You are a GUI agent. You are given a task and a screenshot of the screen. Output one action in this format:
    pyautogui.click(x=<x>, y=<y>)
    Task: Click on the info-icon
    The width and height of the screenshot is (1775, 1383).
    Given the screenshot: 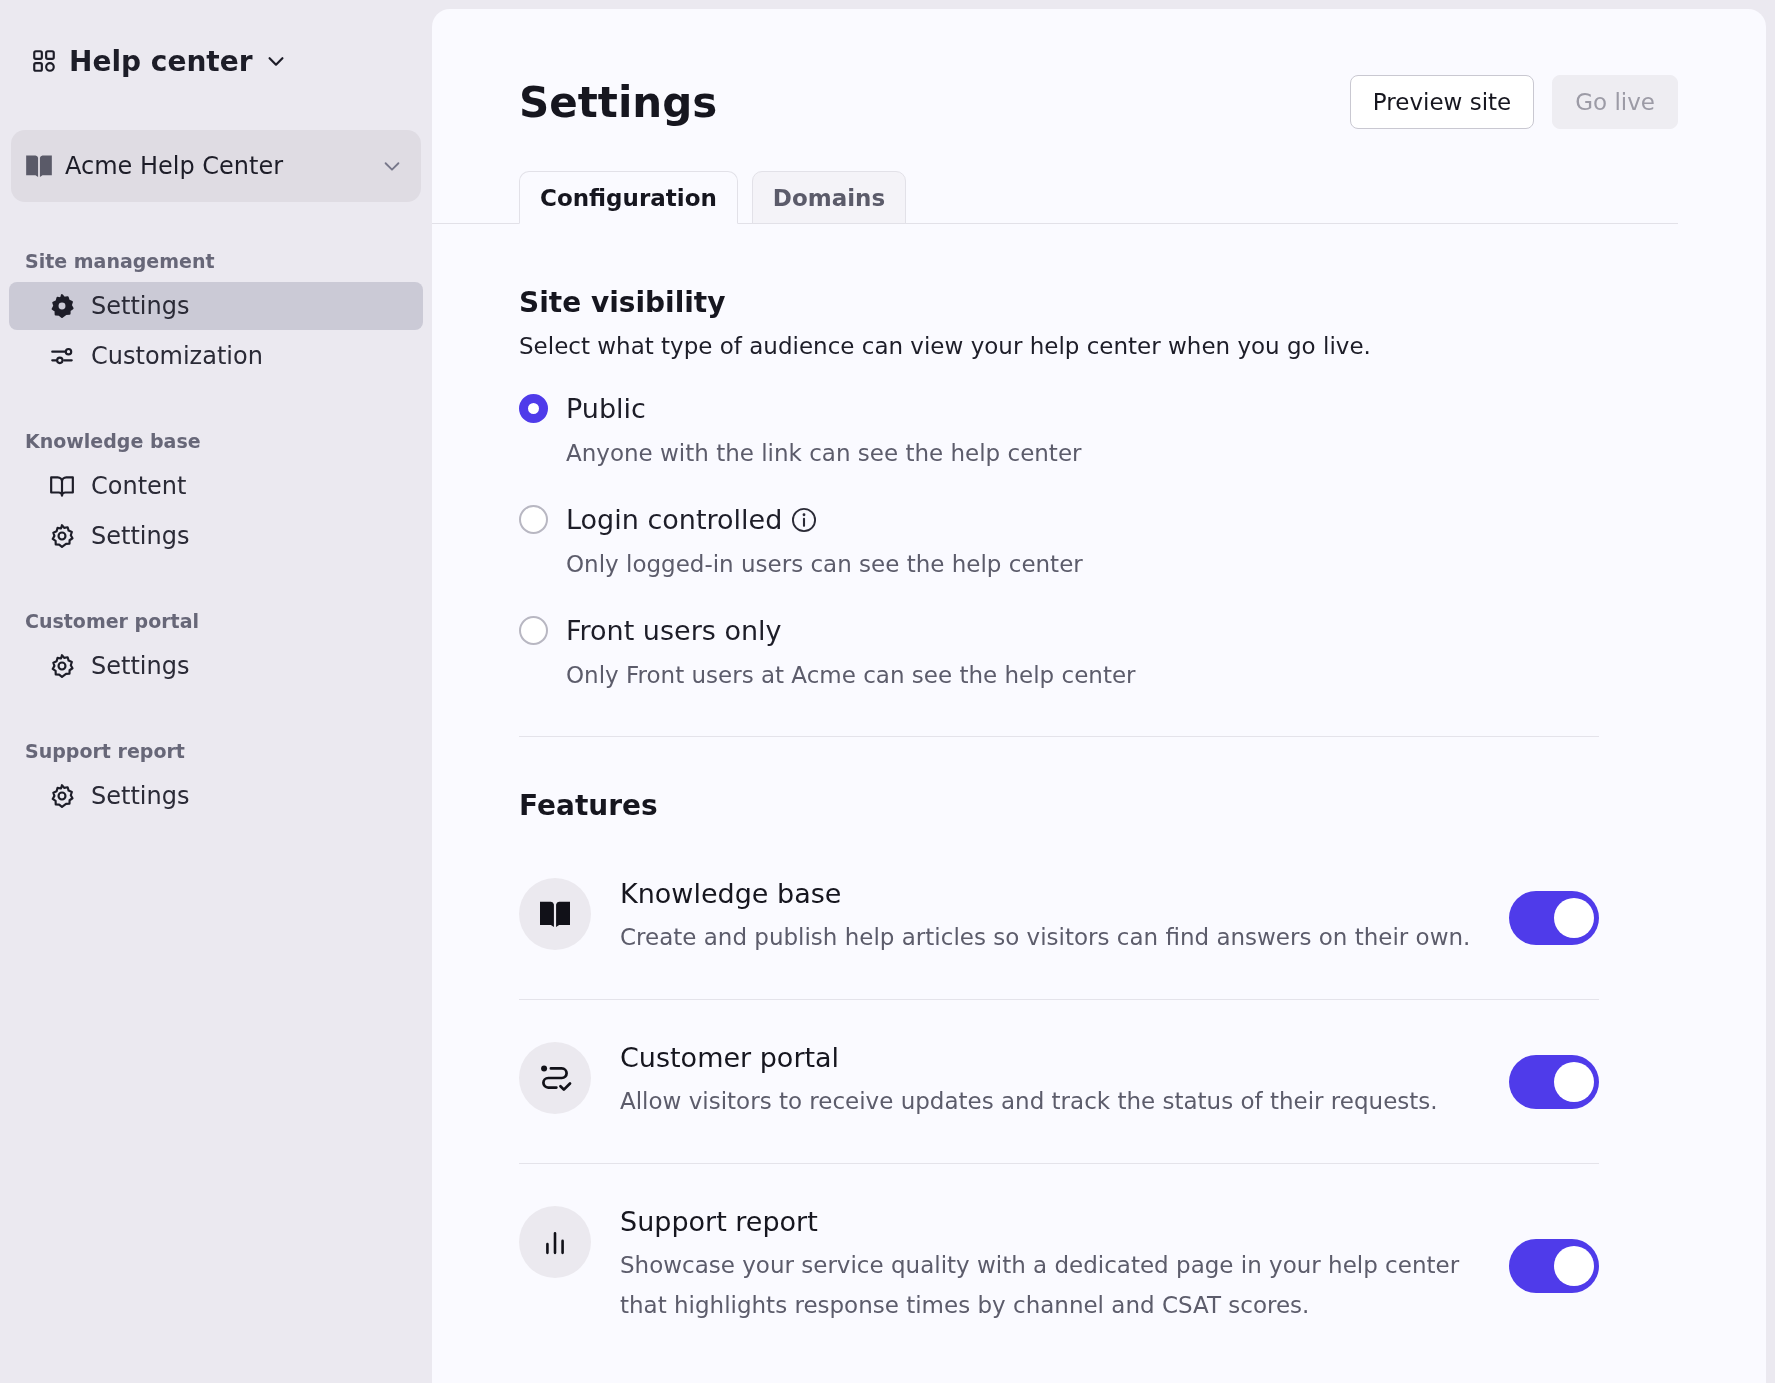 What is the action you would take?
    pyautogui.click(x=804, y=519)
    